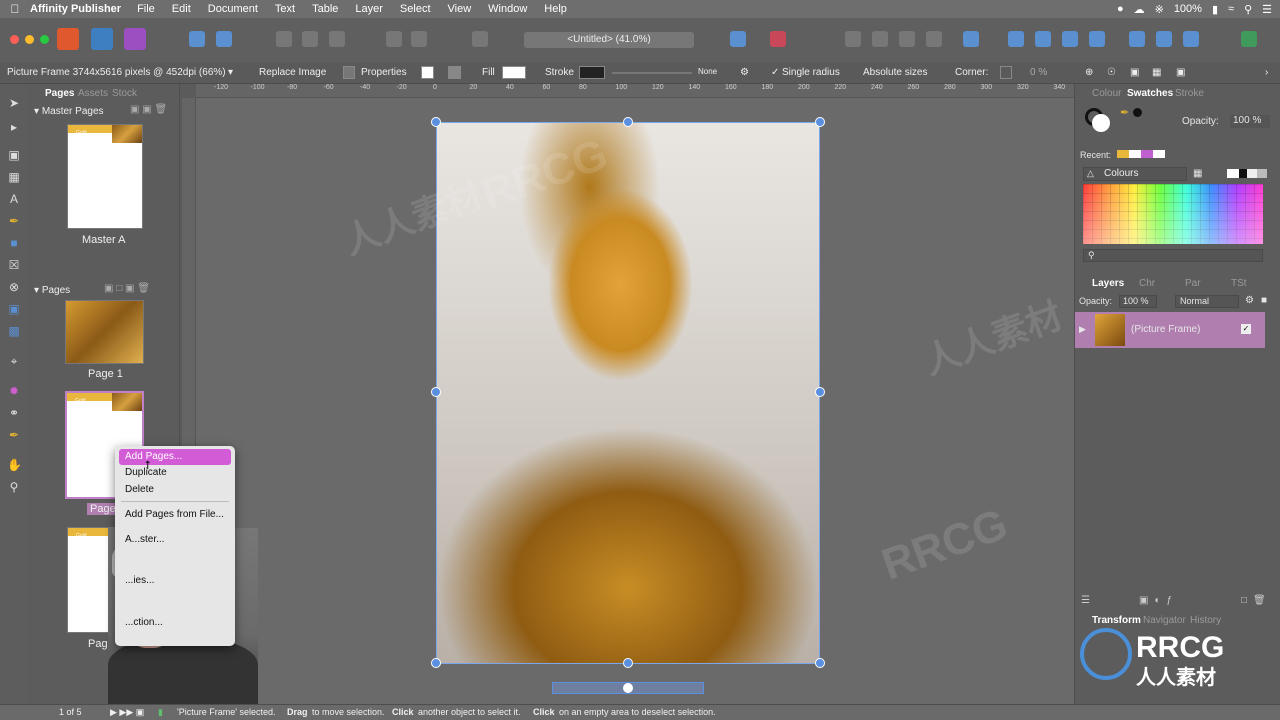 This screenshot has width=1280, height=720. What do you see at coordinates (75, 9) in the screenshot?
I see `app-menu: Affinity Publisher` at bounding box center [75, 9].